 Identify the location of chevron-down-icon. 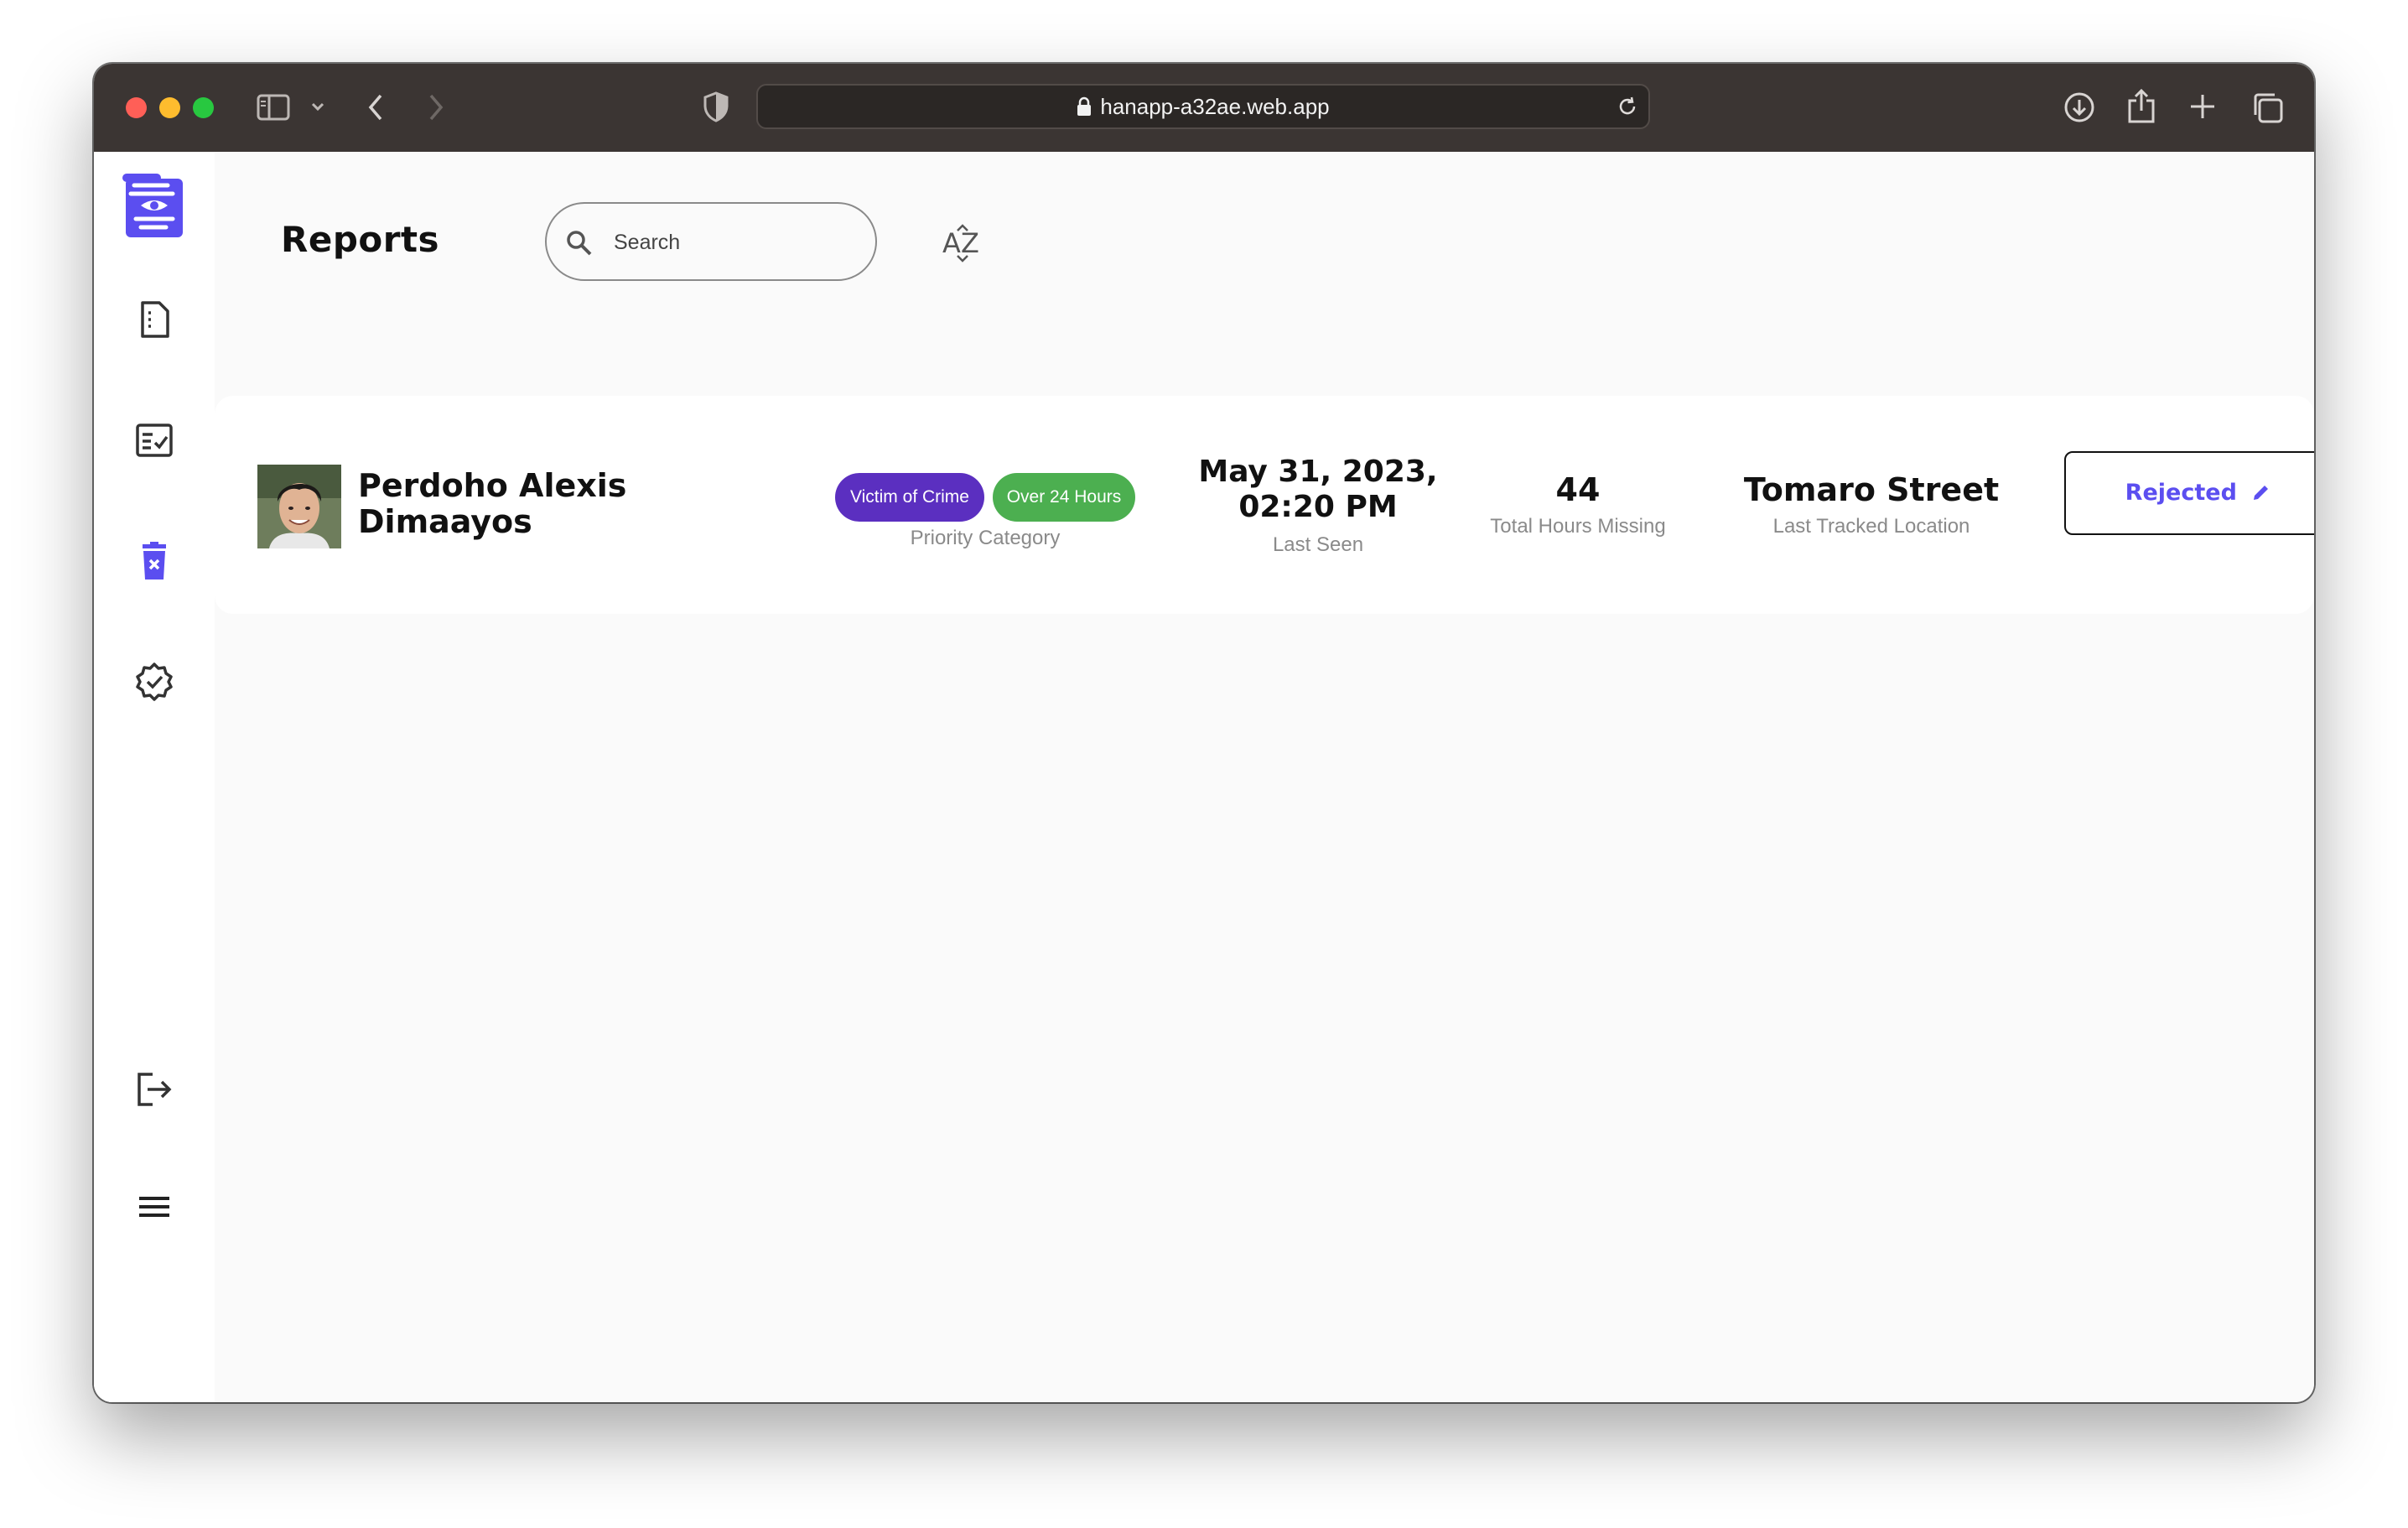
(317, 106).